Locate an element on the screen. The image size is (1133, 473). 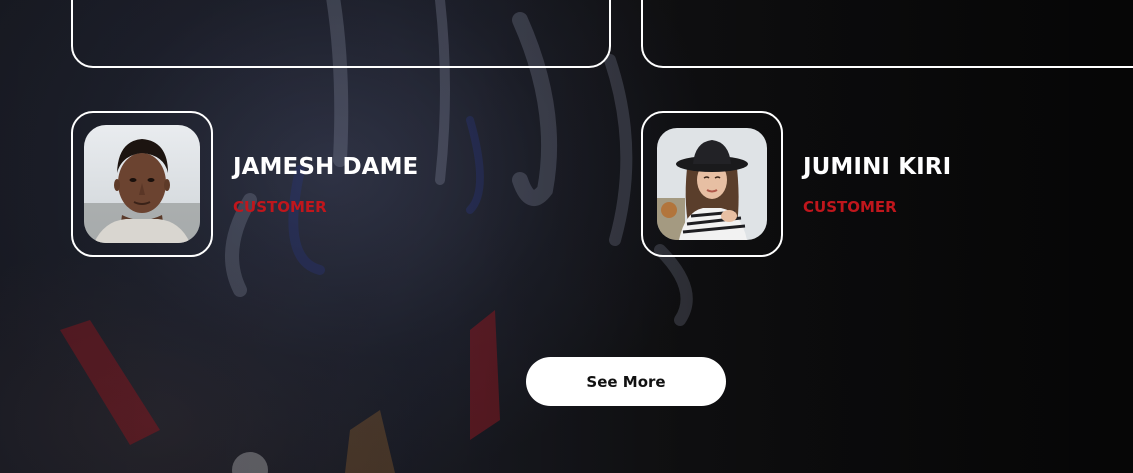
see-more-button: See More is located at coordinates (626, 381).